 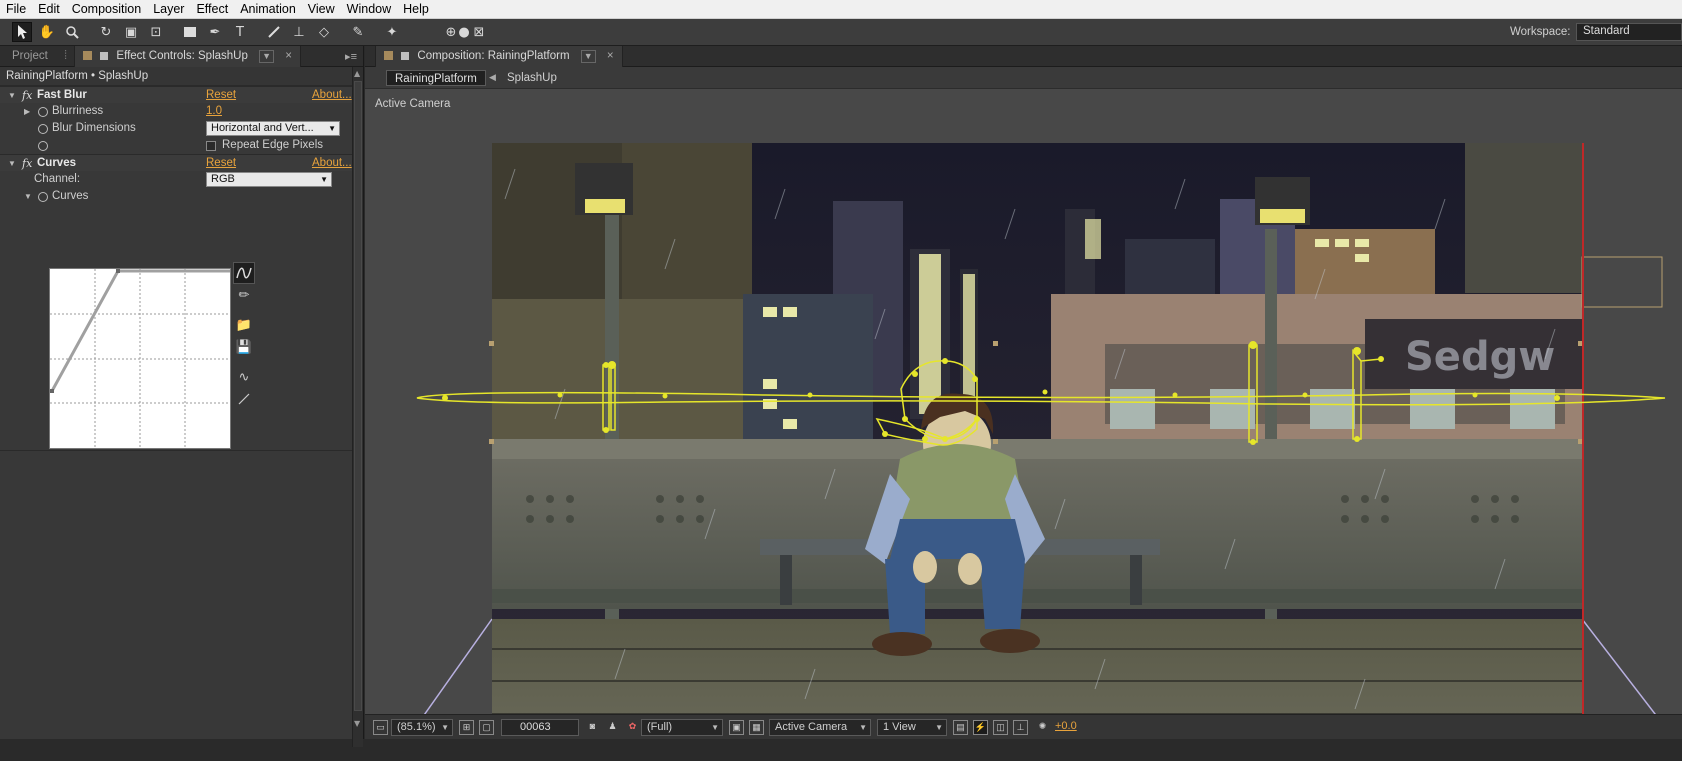 What do you see at coordinates (416, 9) in the screenshot?
I see `menu-help: Help` at bounding box center [416, 9].